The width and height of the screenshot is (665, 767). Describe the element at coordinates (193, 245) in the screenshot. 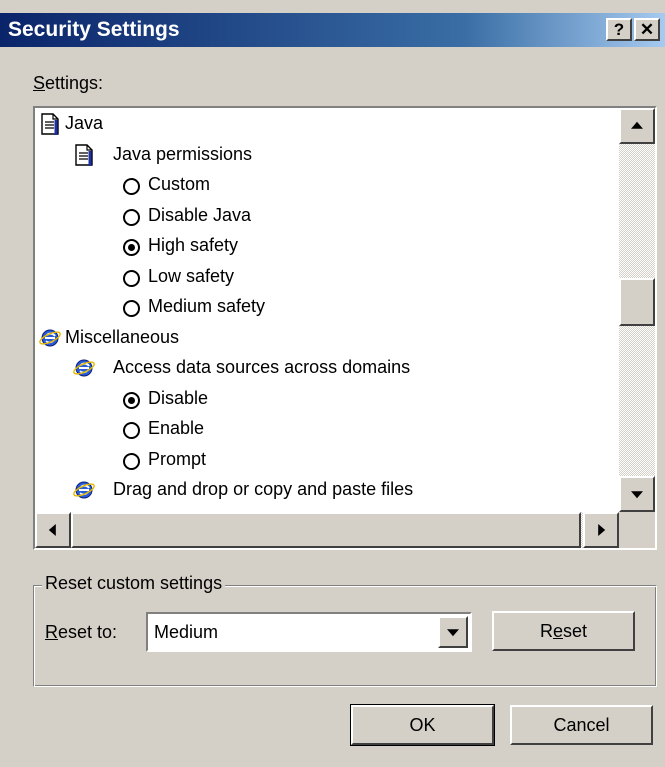

I see `setting-label: High safety` at that location.